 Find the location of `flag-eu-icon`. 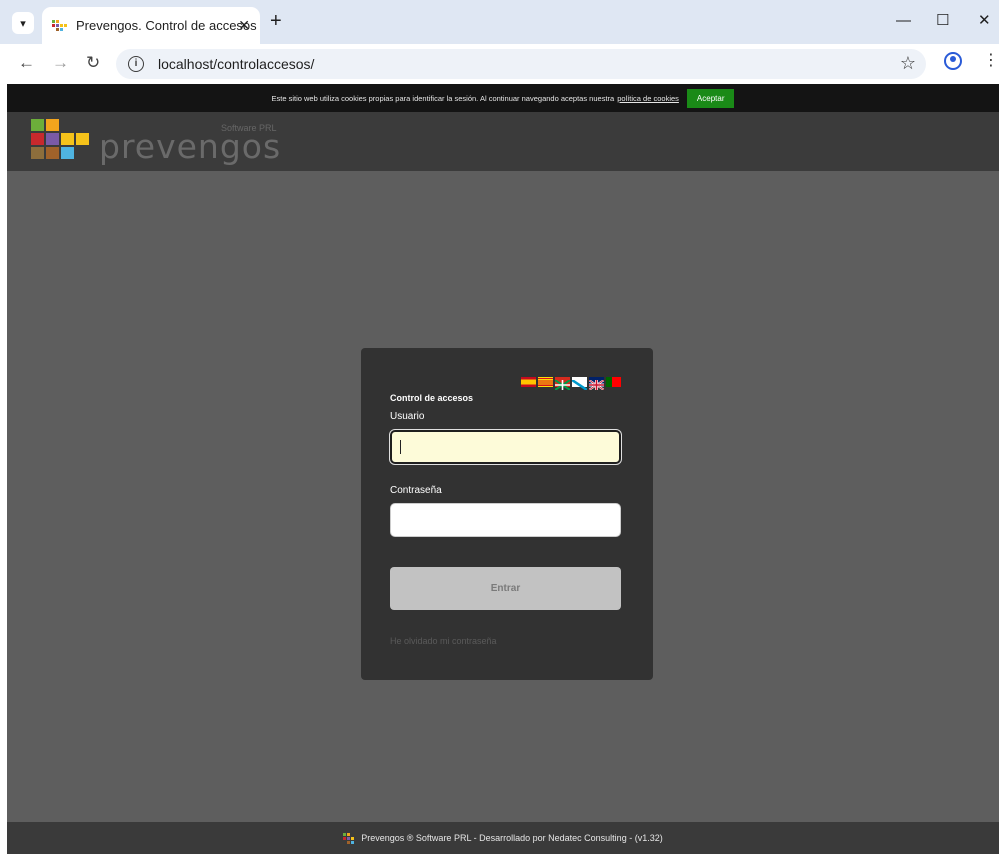

flag-eu-icon is located at coordinates (562, 384).